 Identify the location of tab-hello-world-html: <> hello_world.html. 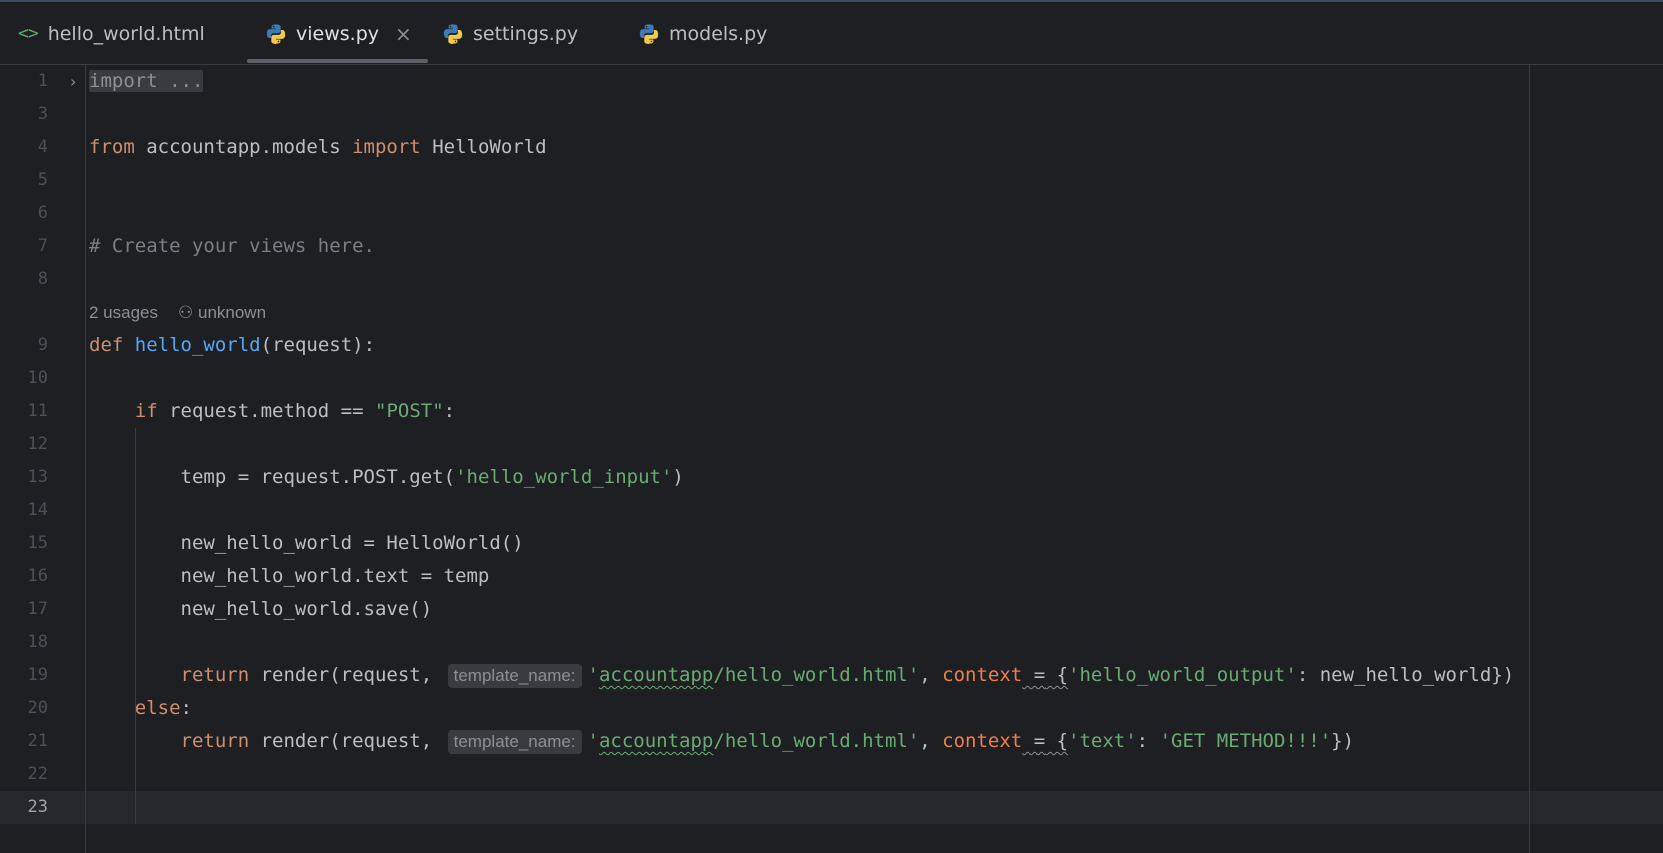
(111, 33).